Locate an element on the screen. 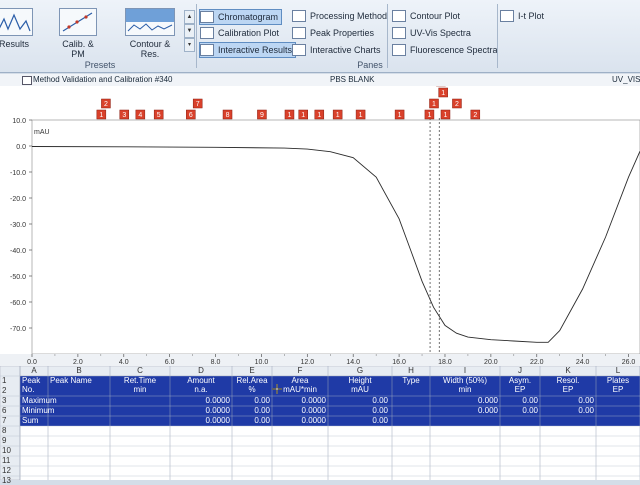 The image size is (640, 485). x-tick-label: 26.0 is located at coordinates (629, 362).